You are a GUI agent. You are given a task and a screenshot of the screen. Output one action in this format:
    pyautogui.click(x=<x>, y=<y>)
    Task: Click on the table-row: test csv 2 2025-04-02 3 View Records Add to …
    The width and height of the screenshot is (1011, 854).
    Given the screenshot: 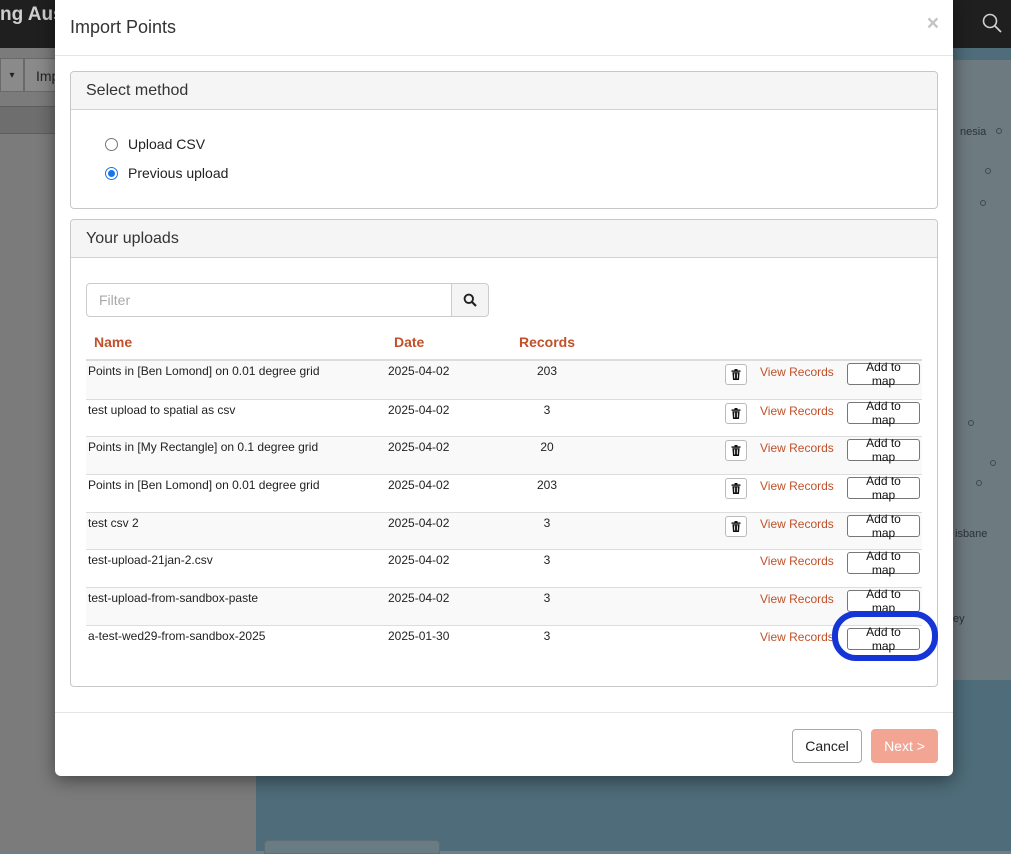 What is the action you would take?
    pyautogui.click(x=504, y=530)
    